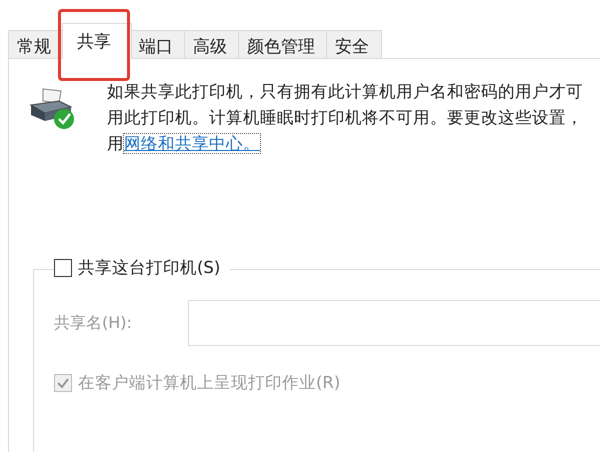 The height and width of the screenshot is (452, 600). Describe the element at coordinates (345, 118) in the screenshot. I see `sharing-description: 如果共享此打印机，只有拥有此计算机用户名和密码的用户才可 用此打印机。计算机睡眠时打印机将不可用。要更改这些设置， 用 网络和共享中心。` at that location.